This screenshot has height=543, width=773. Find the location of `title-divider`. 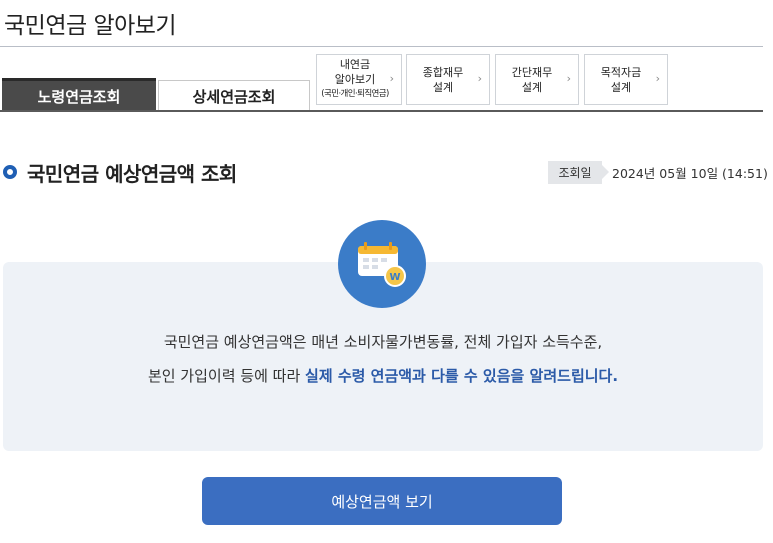

title-divider is located at coordinates (381, 46).